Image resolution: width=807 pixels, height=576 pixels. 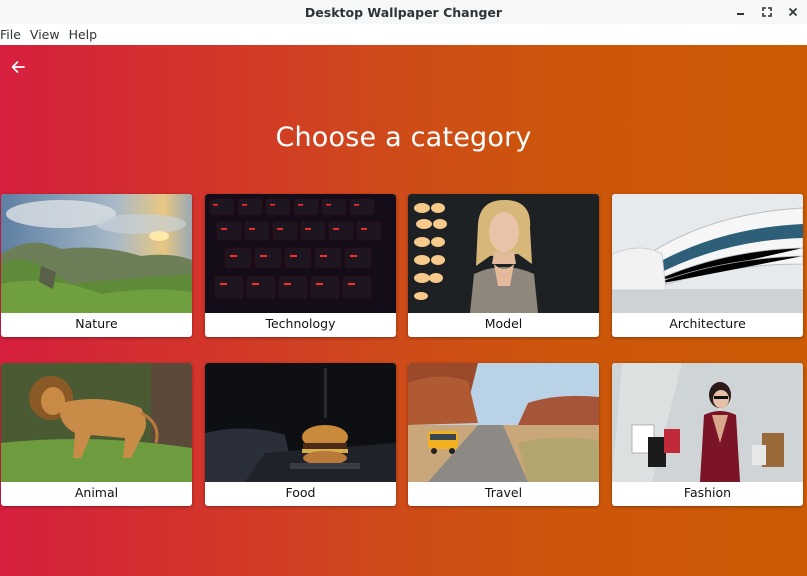 I want to click on page-title: Choose a category, so click(x=403, y=137).